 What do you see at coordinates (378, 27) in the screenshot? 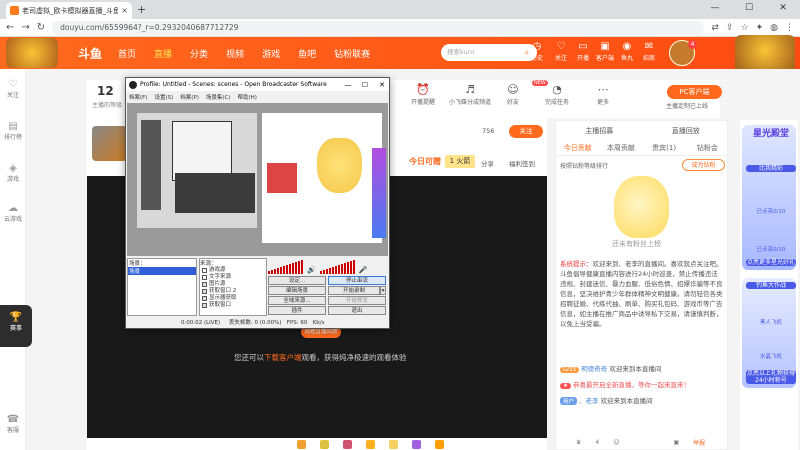
I see `url-field: douyu.com/6559964?_r=0.2932040687712729` at bounding box center [378, 27].